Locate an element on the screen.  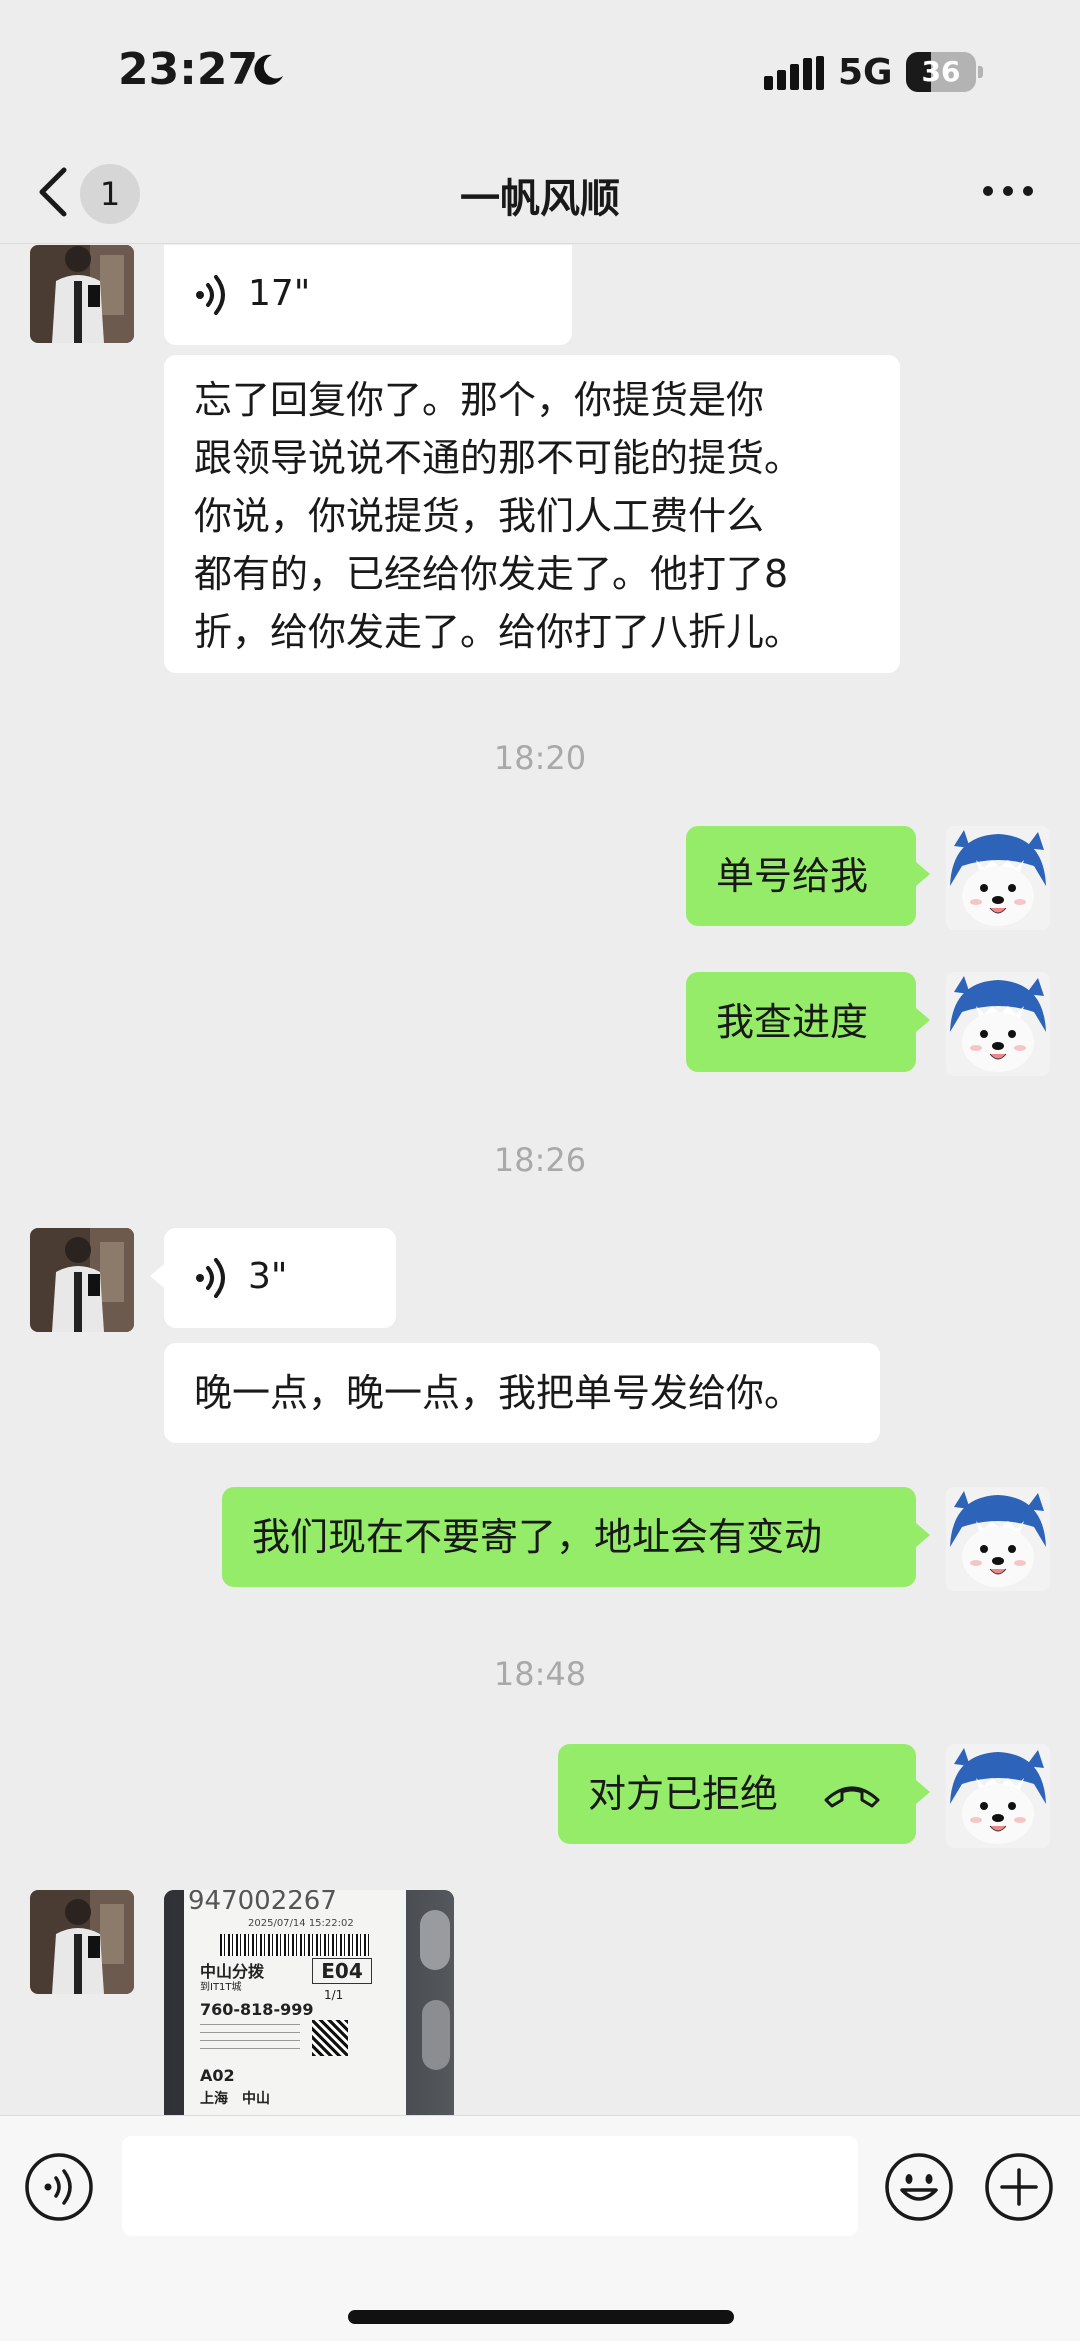
chat-header: 1 一帆风顺 is located at coordinates (540, 192).